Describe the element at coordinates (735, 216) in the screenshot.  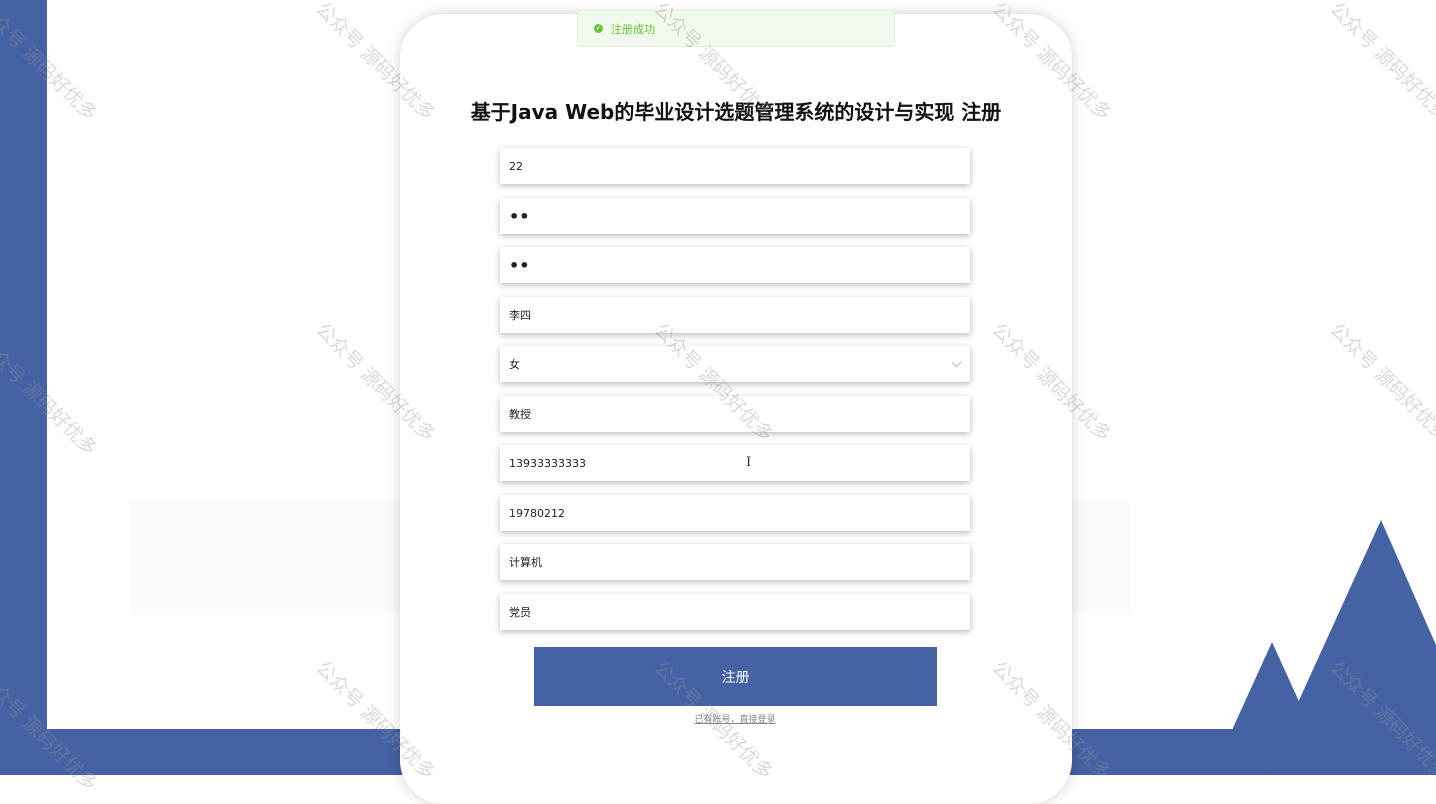
I see `password-field: ••` at that location.